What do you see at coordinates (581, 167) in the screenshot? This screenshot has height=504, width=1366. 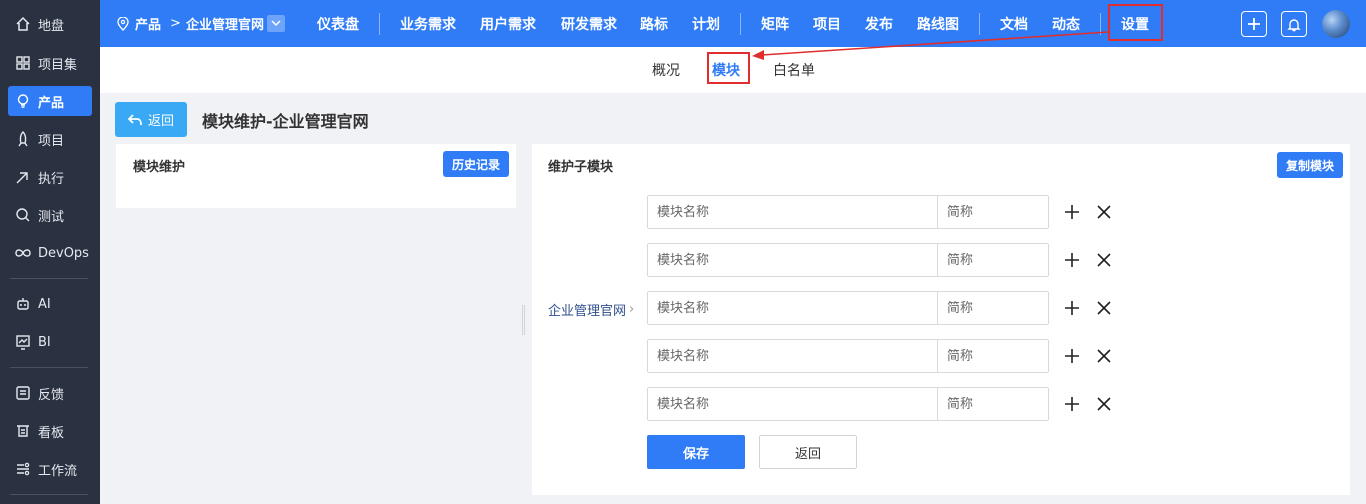 I see `panel-title: 维护子模块` at bounding box center [581, 167].